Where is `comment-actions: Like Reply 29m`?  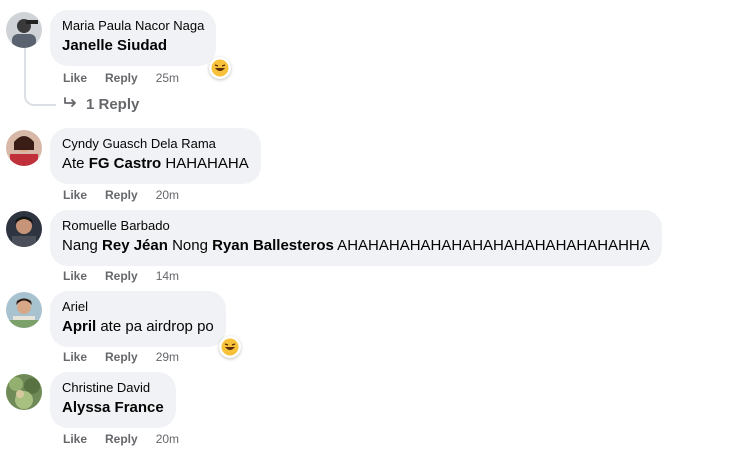 comment-actions: Like Reply 29m is located at coordinates (130, 357).